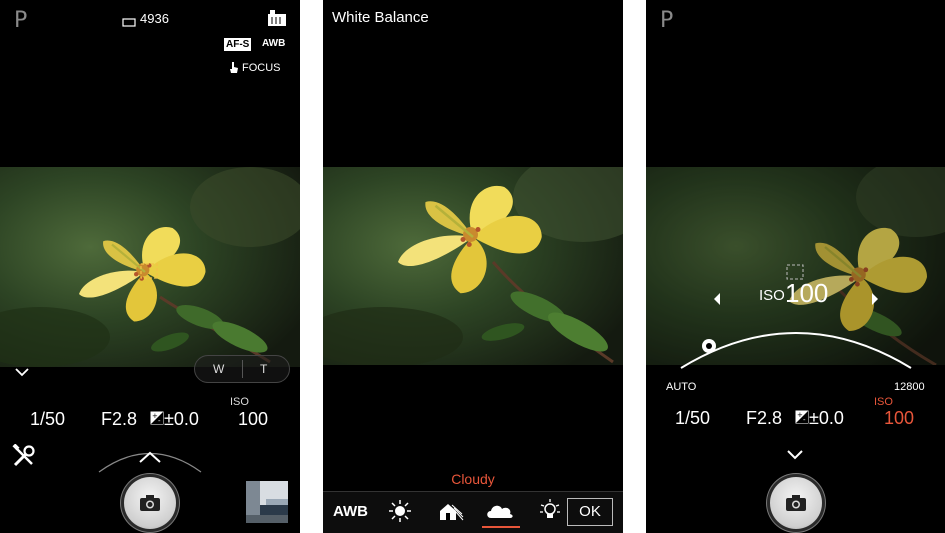 The height and width of the screenshot is (533, 945). Describe the element at coordinates (717, 301) in the screenshot. I see `chevron-left-icon` at that location.